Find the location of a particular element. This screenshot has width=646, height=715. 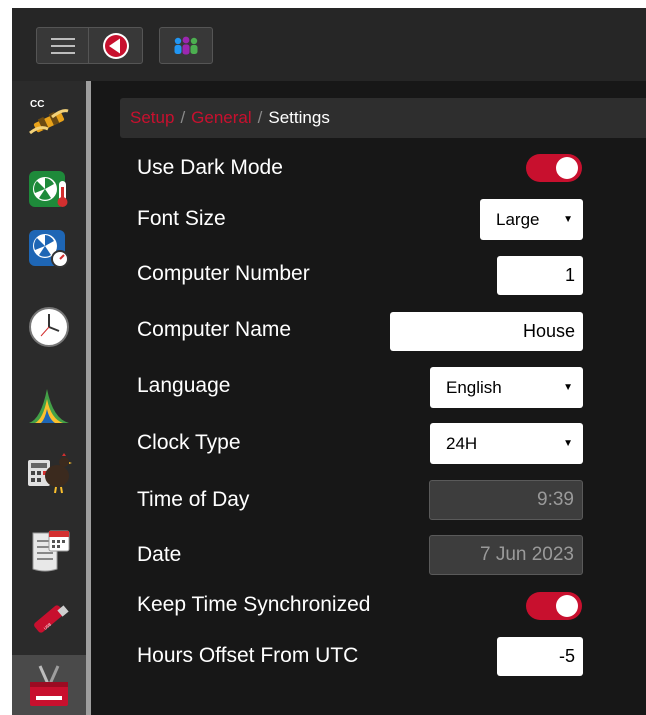

clock-icon is located at coordinates (49, 327).